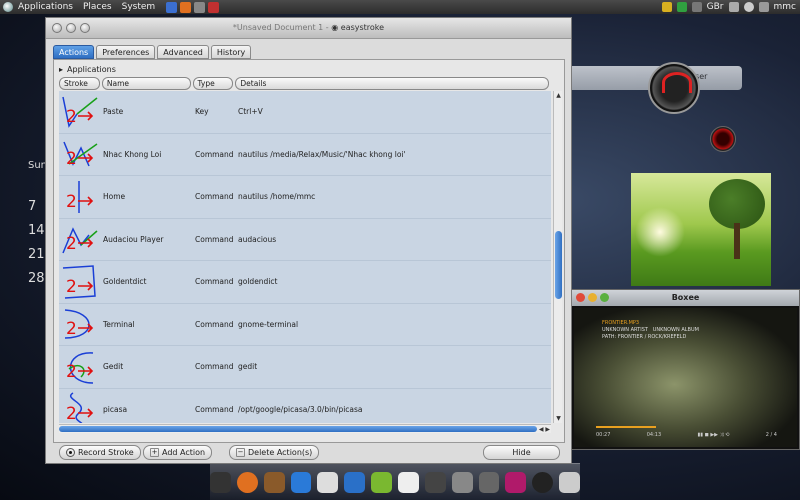 The height and width of the screenshot is (500, 800). Describe the element at coordinates (408, 482) in the screenshot. I see `dock-calendar-icon` at that location.